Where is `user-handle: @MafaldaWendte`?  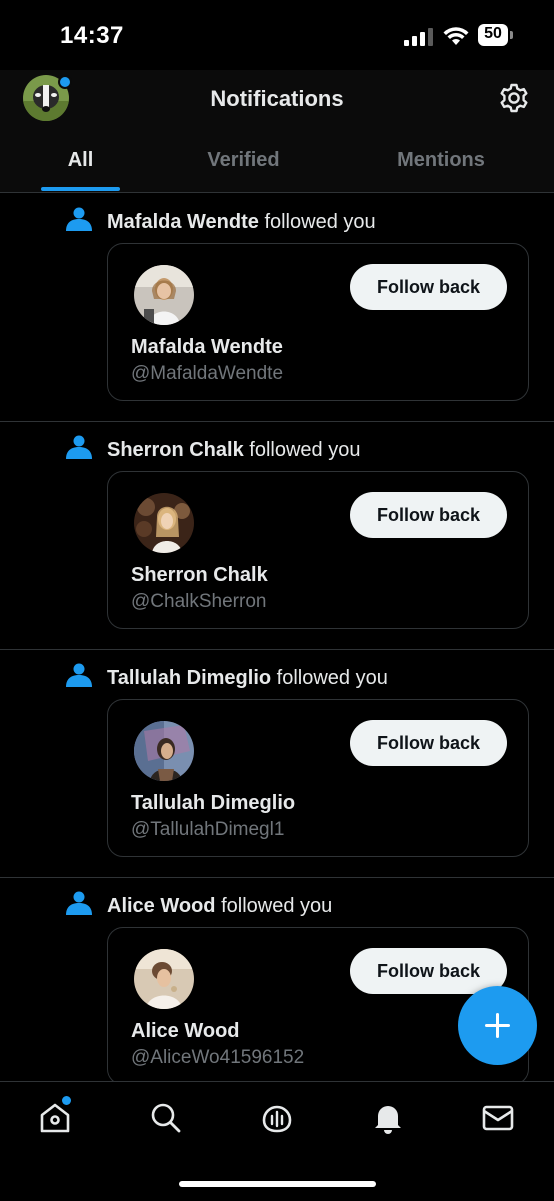
user-handle: @MafaldaWendte is located at coordinates (207, 373).